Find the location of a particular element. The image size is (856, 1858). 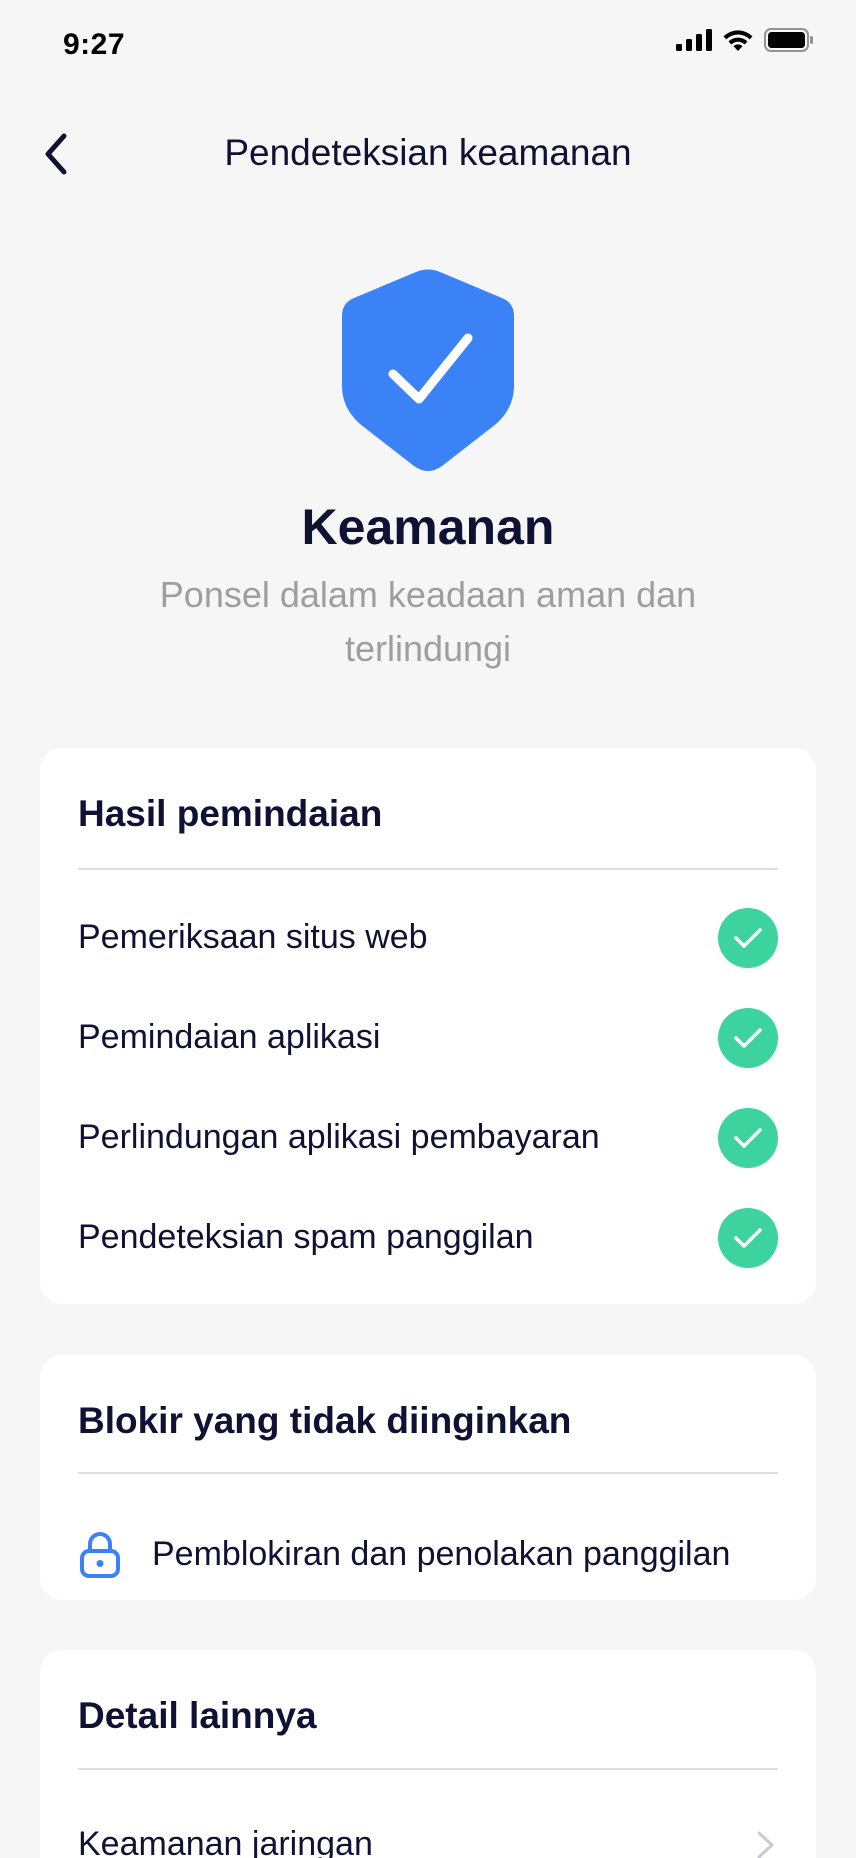

scan-row-app-scan: Pemindaian aplikasi is located at coordinates (428, 1038).